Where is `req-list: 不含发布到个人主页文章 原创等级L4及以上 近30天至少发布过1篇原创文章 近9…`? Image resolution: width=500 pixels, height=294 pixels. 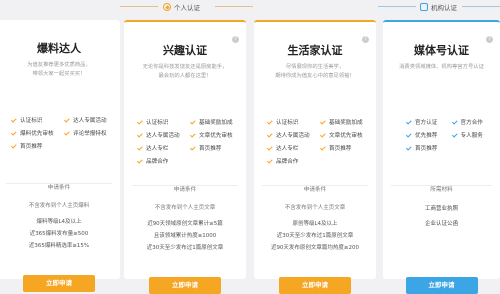
req-list: 不含发布到个人主页文章 原创等级L4及以上 近30天至少发布过1篇原创文章 近9… is located at coordinates (315, 228).